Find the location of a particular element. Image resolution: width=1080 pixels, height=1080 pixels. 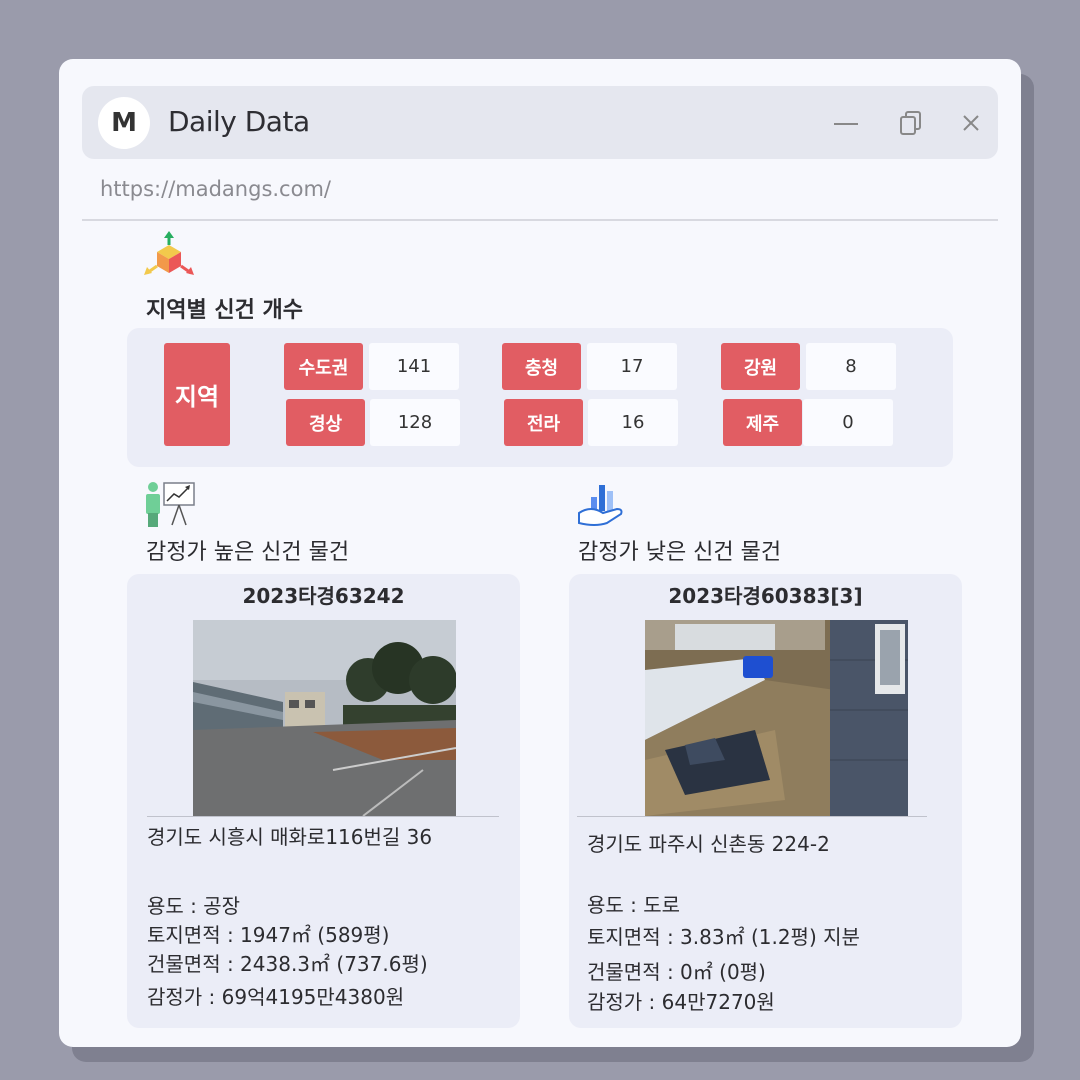

region-label: 지역 is located at coordinates (197, 394).